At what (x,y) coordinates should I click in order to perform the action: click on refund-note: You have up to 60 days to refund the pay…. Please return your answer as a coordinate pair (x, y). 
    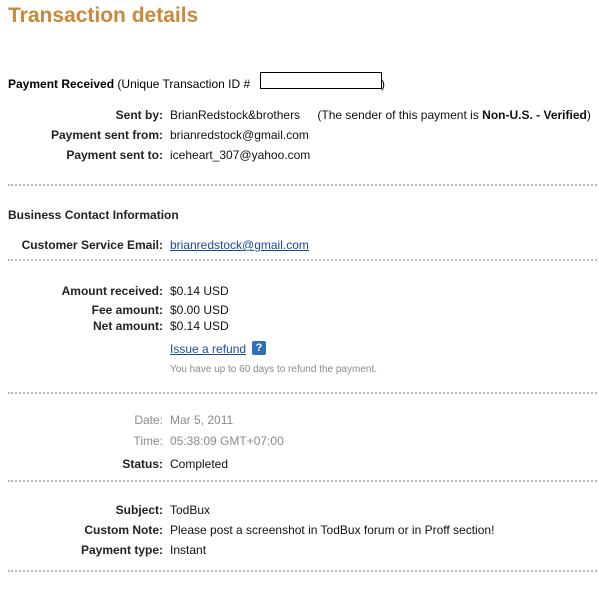
    Looking at the image, I should click on (274, 369).